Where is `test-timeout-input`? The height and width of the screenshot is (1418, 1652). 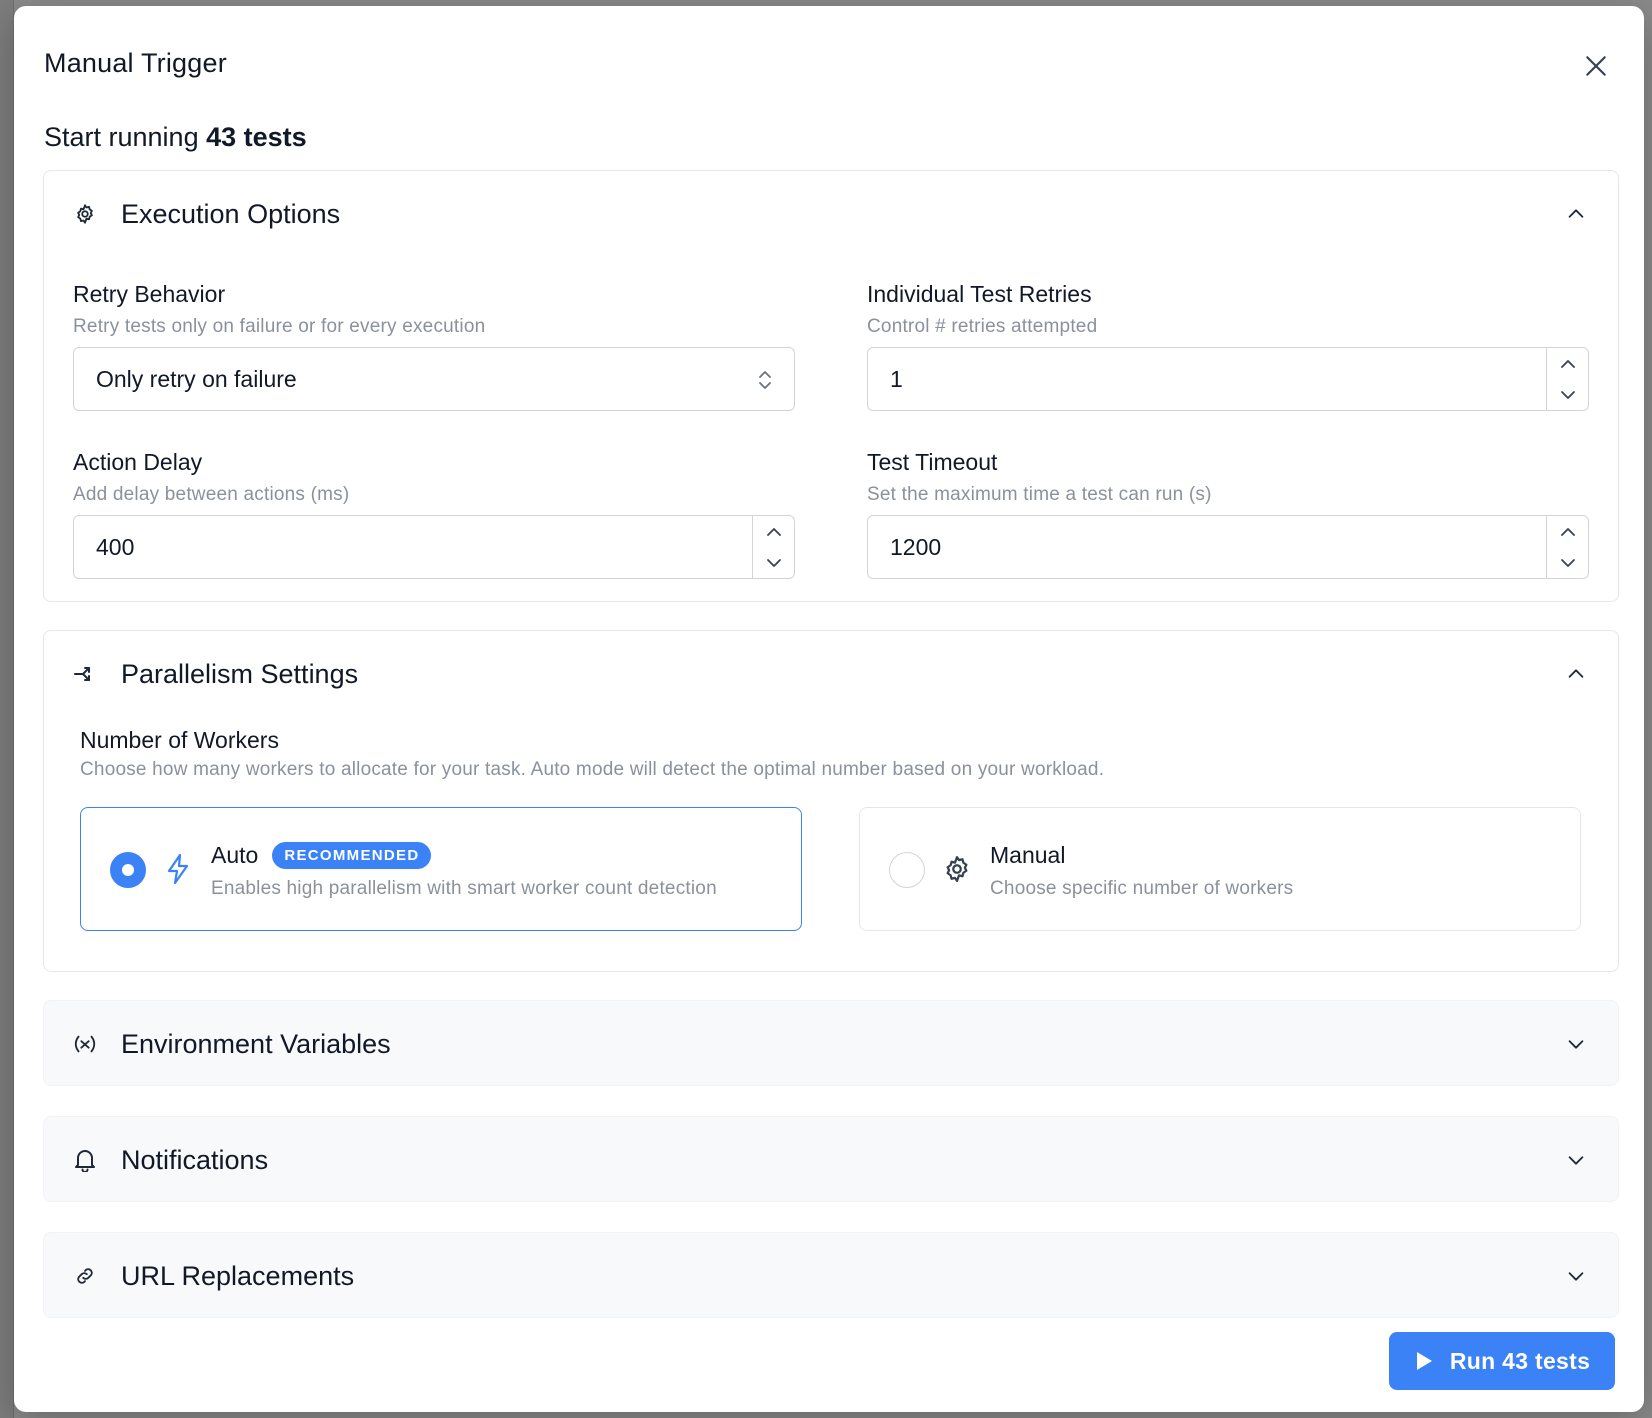 test-timeout-input is located at coordinates (1228, 547).